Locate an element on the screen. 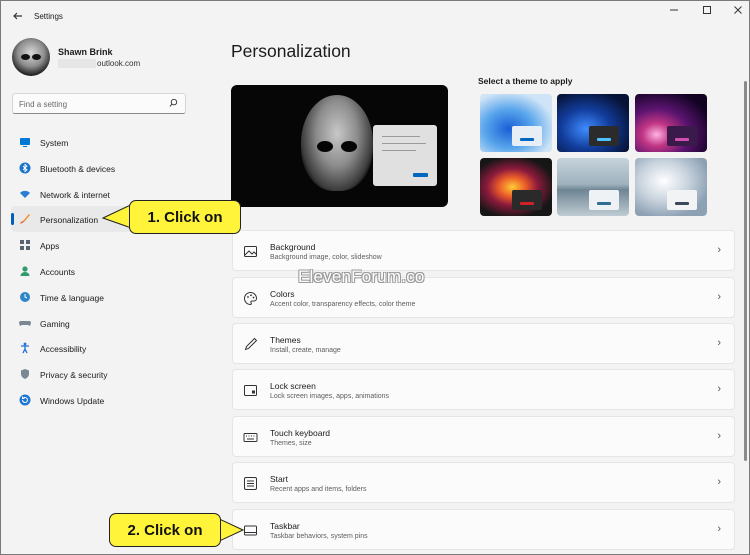 This screenshot has width=750, height=555. sidebar-item-label: Network & internet is located at coordinates (75, 194).